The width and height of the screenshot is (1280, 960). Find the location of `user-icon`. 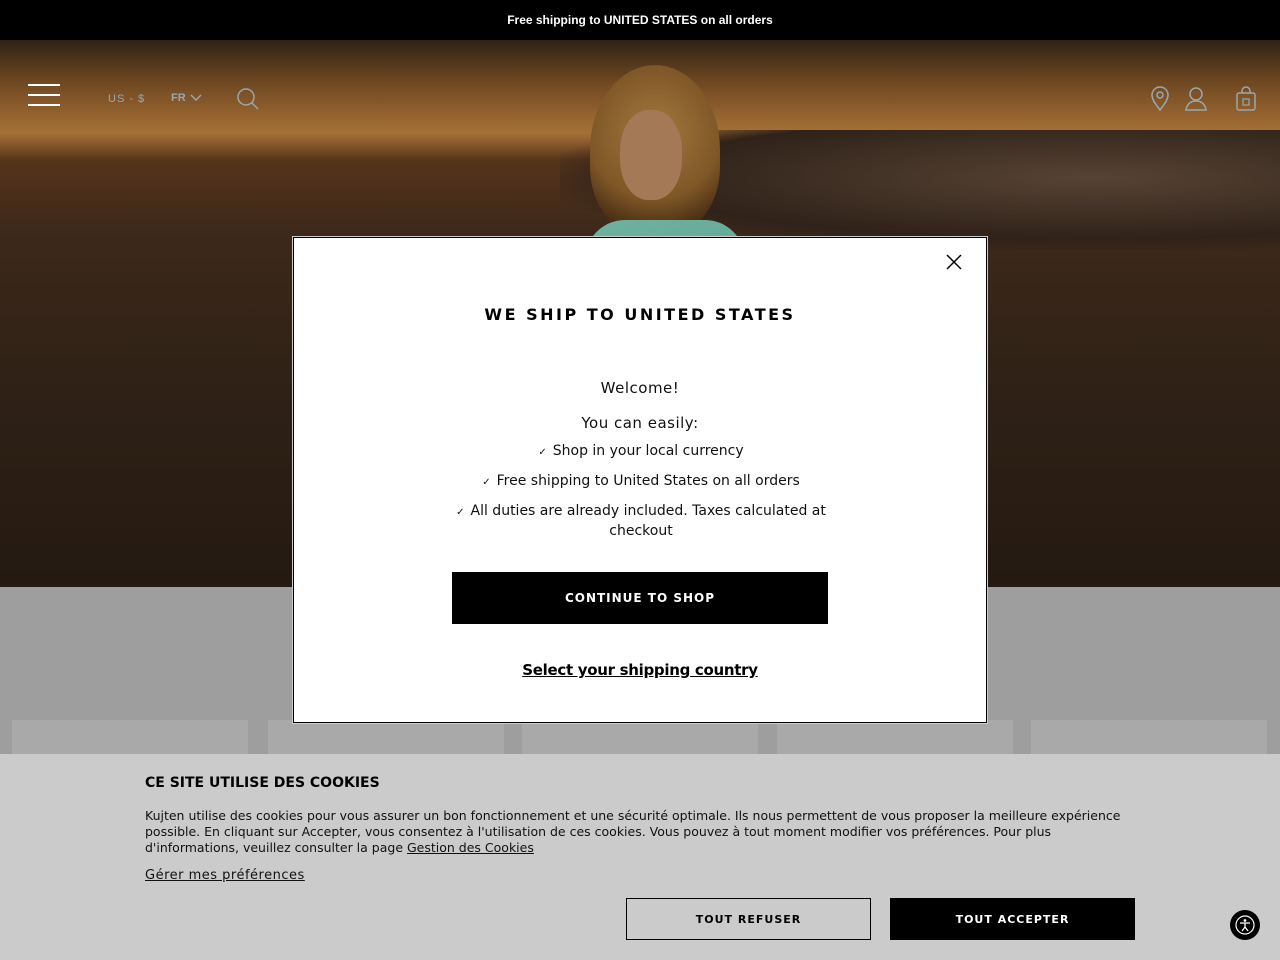

user-icon is located at coordinates (1196, 99).